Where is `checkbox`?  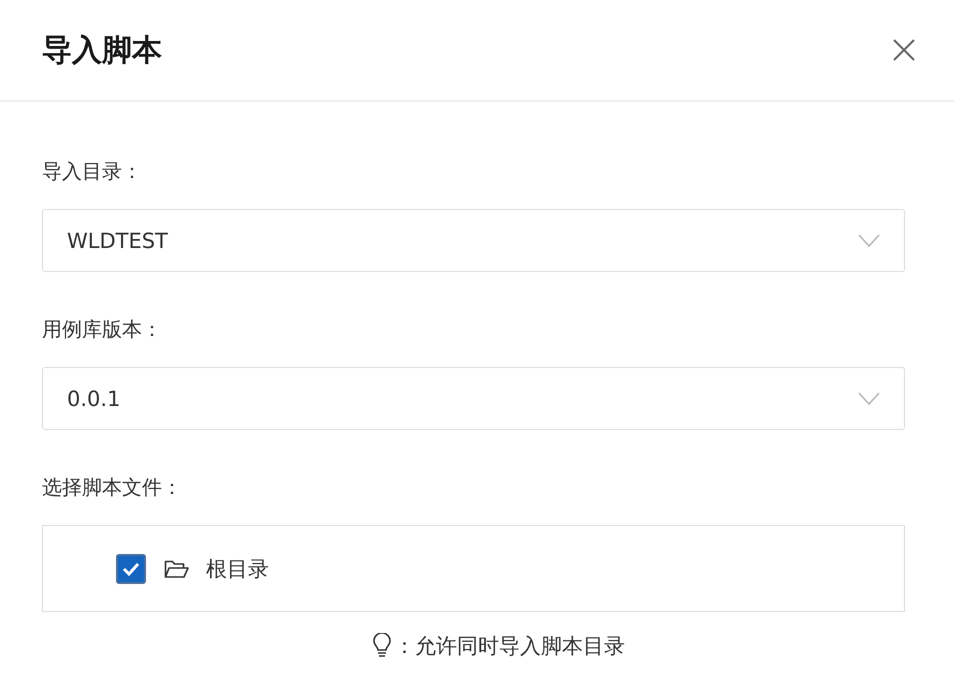
checkbox is located at coordinates (131, 569).